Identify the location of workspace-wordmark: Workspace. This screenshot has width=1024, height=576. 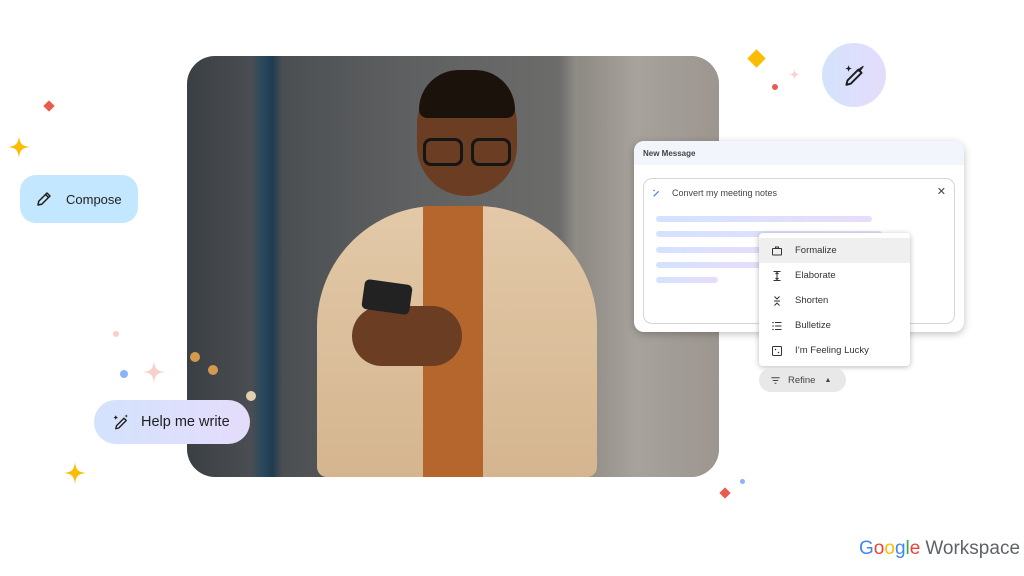
(973, 548).